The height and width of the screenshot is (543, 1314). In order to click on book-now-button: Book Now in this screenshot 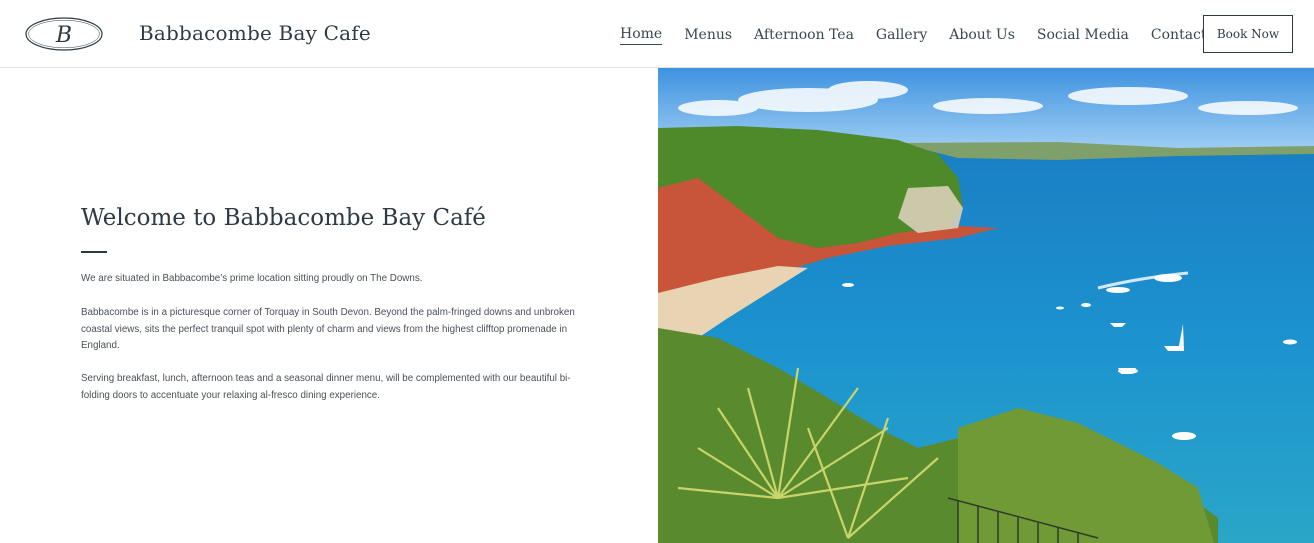, I will do `click(1248, 34)`.